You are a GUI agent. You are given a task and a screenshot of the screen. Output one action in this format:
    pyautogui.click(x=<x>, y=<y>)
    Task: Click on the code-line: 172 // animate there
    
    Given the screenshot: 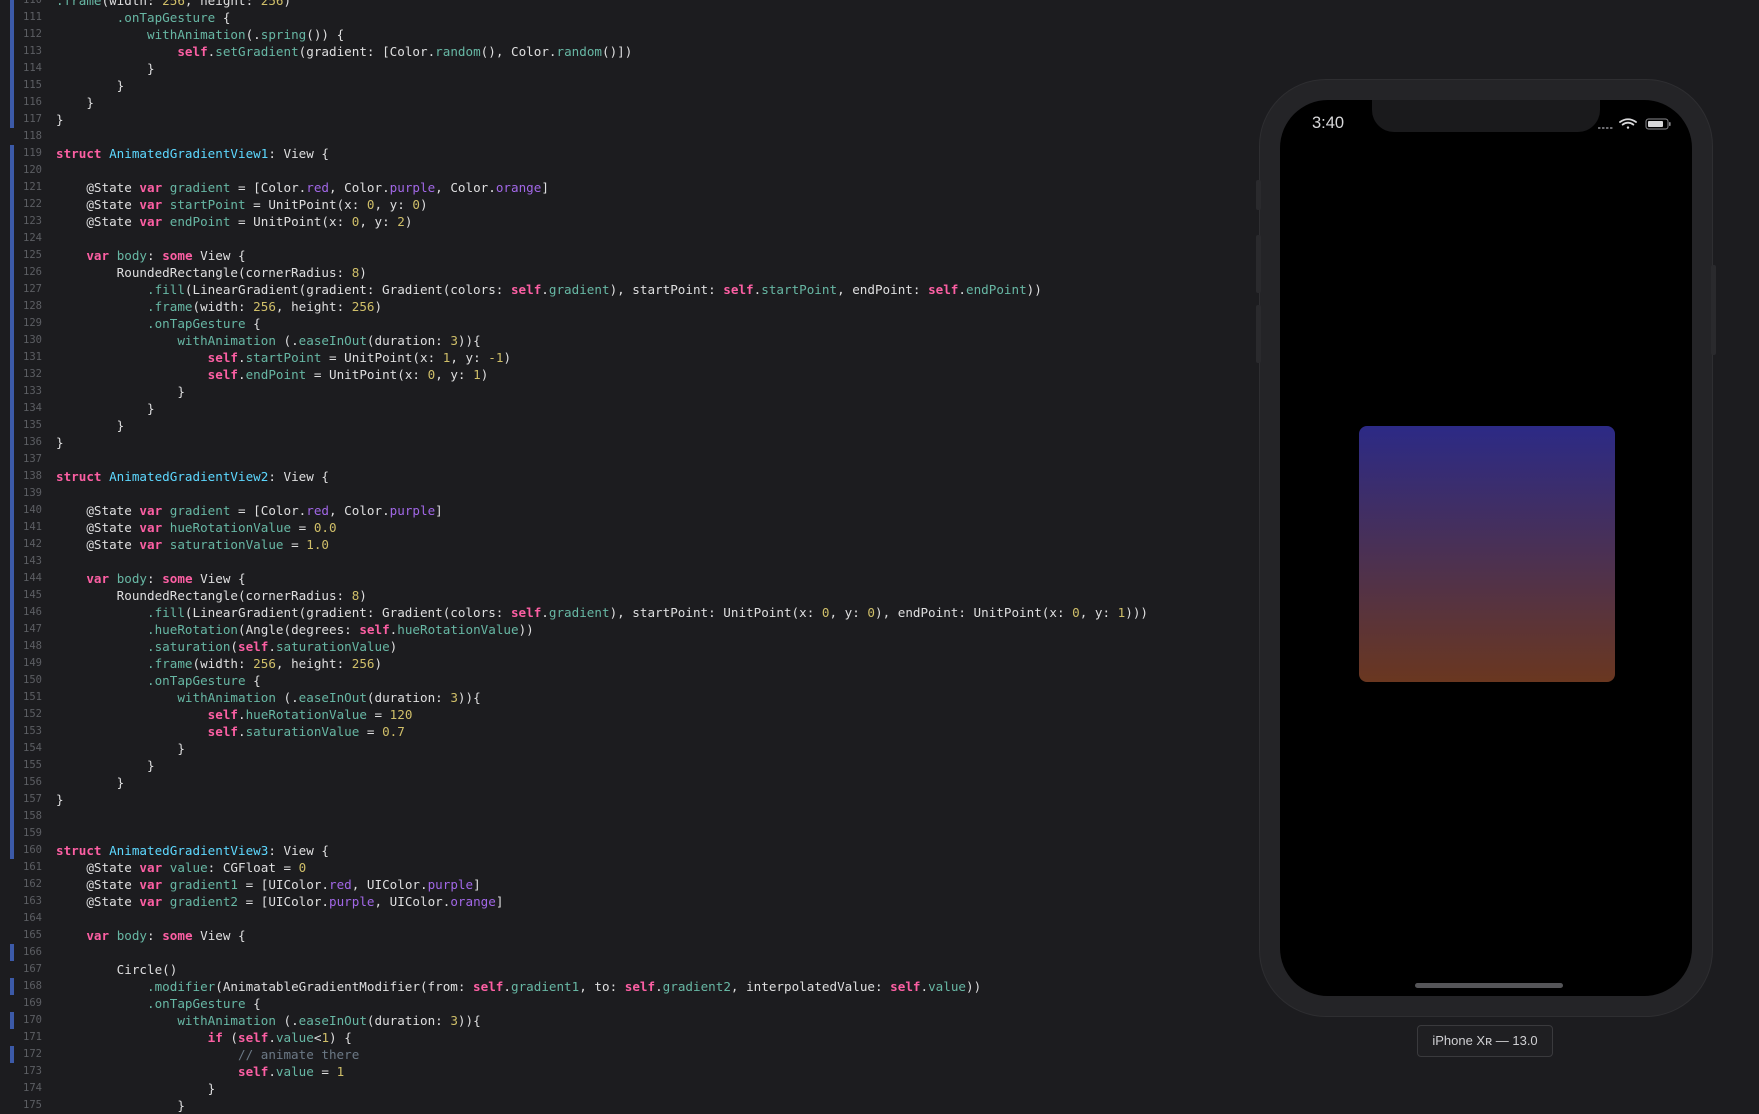 What is the action you would take?
    pyautogui.click(x=620, y=1054)
    